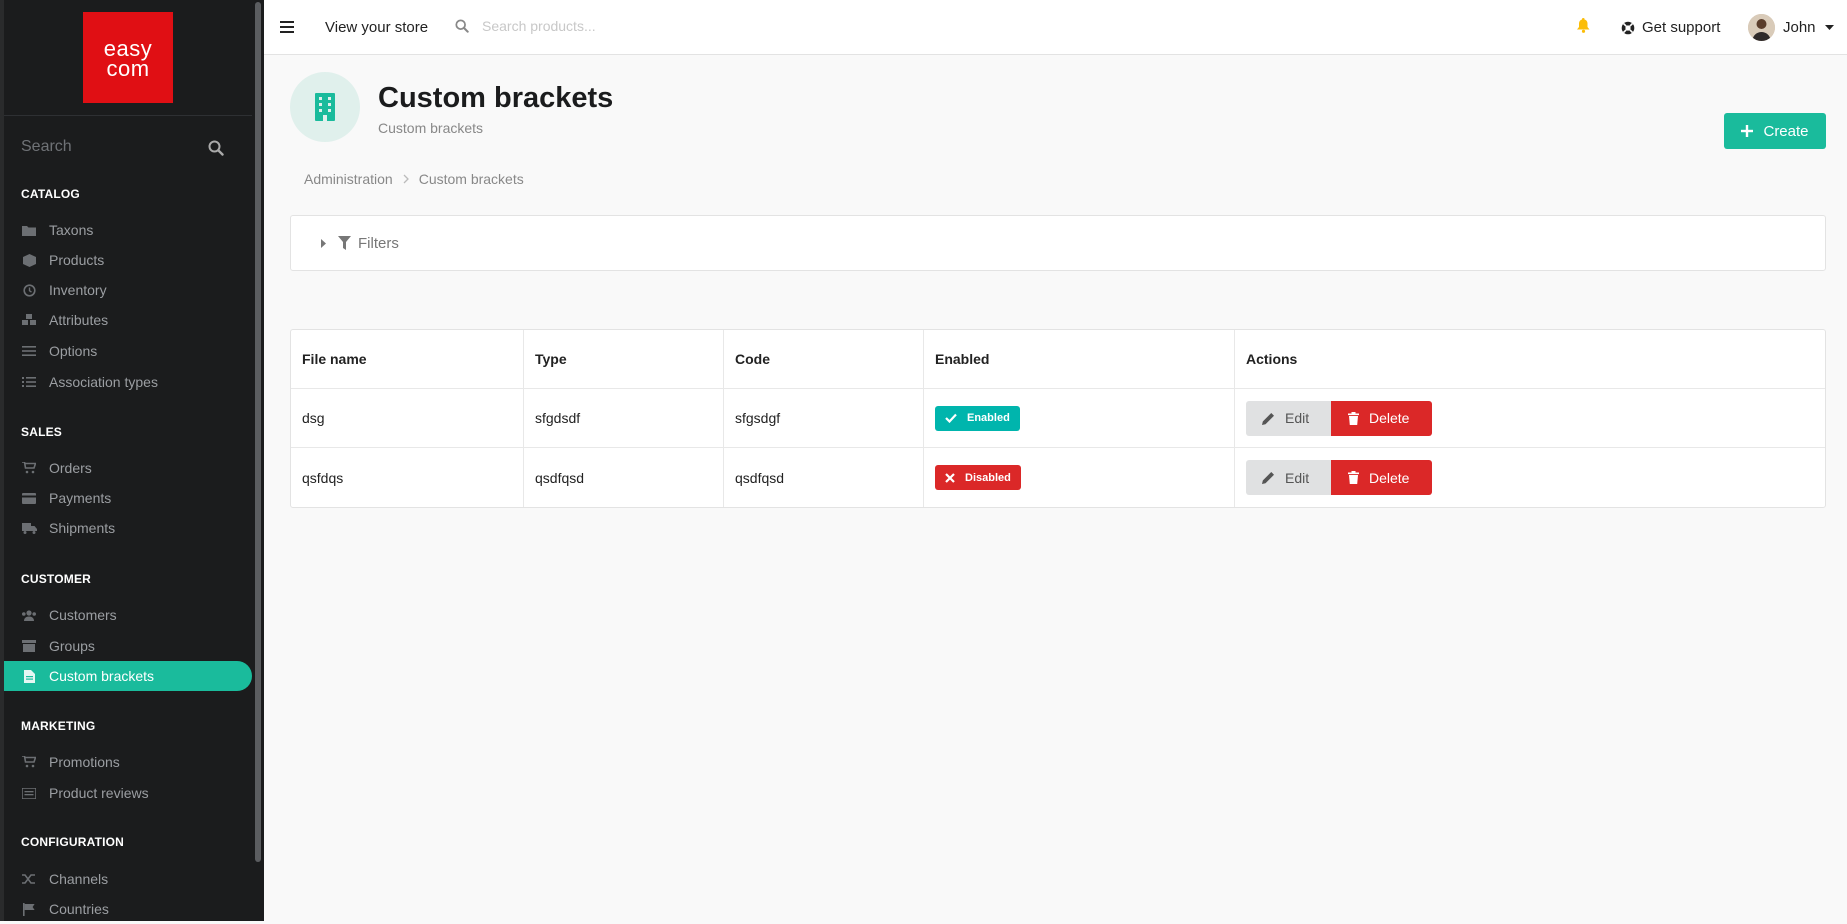  What do you see at coordinates (407, 359) in the screenshot?
I see `column-header-file-name: File name` at bounding box center [407, 359].